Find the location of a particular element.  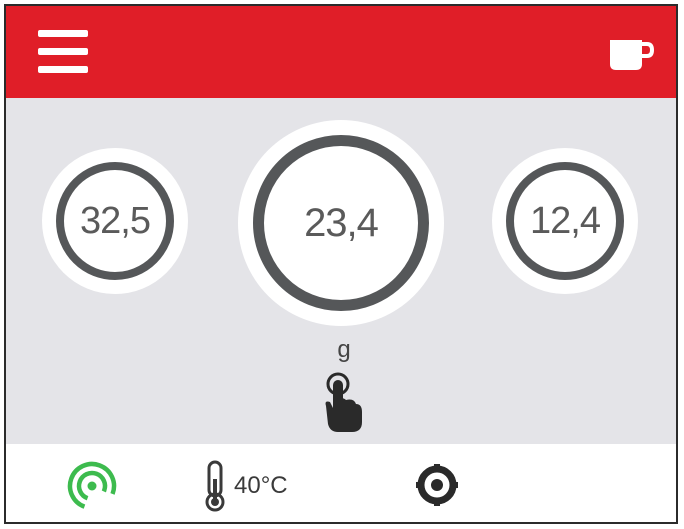

dose-value: 12,4 is located at coordinates (565, 220).